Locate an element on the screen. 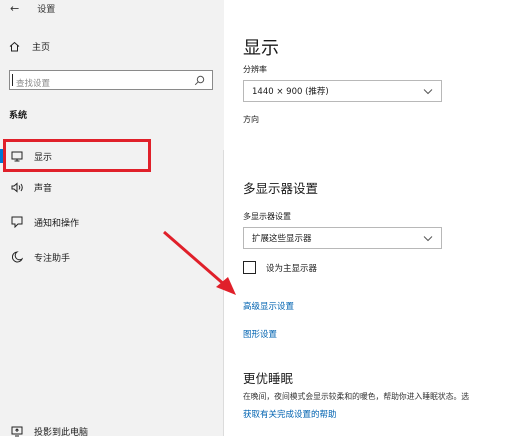 Image resolution: width=529 pixels, height=443 pixels. multi-display-value: 扩展这些显示器 is located at coordinates (282, 239).